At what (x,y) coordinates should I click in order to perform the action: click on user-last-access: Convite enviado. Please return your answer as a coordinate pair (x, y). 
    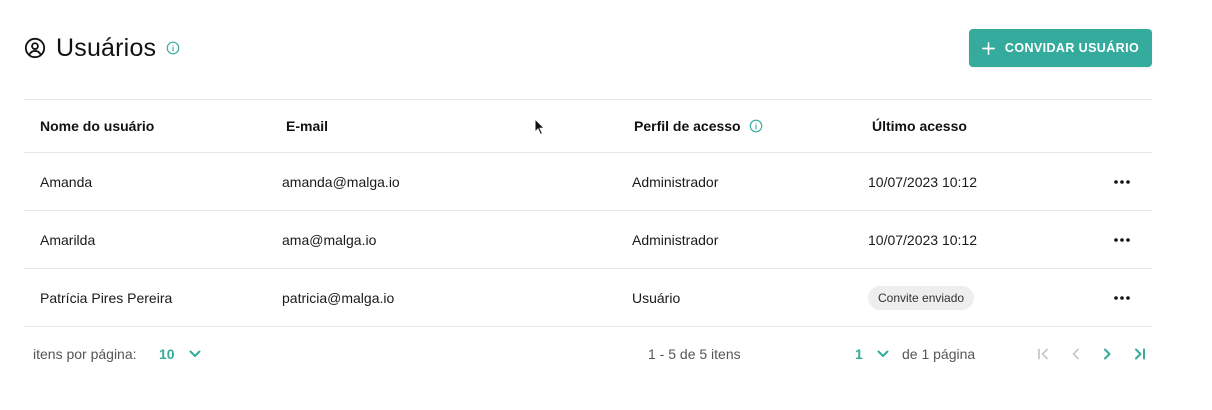
    Looking at the image, I should click on (921, 297).